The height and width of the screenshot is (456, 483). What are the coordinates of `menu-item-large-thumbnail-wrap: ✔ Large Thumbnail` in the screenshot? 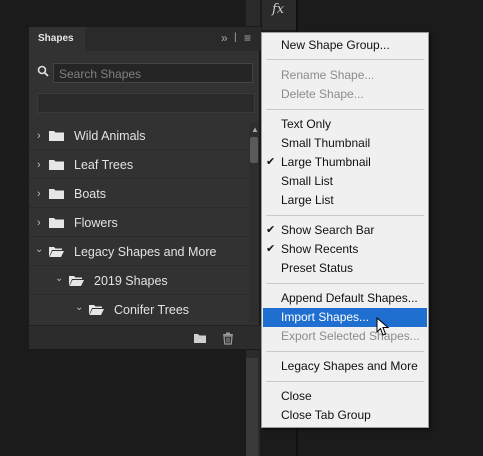 It's located at (345, 162).